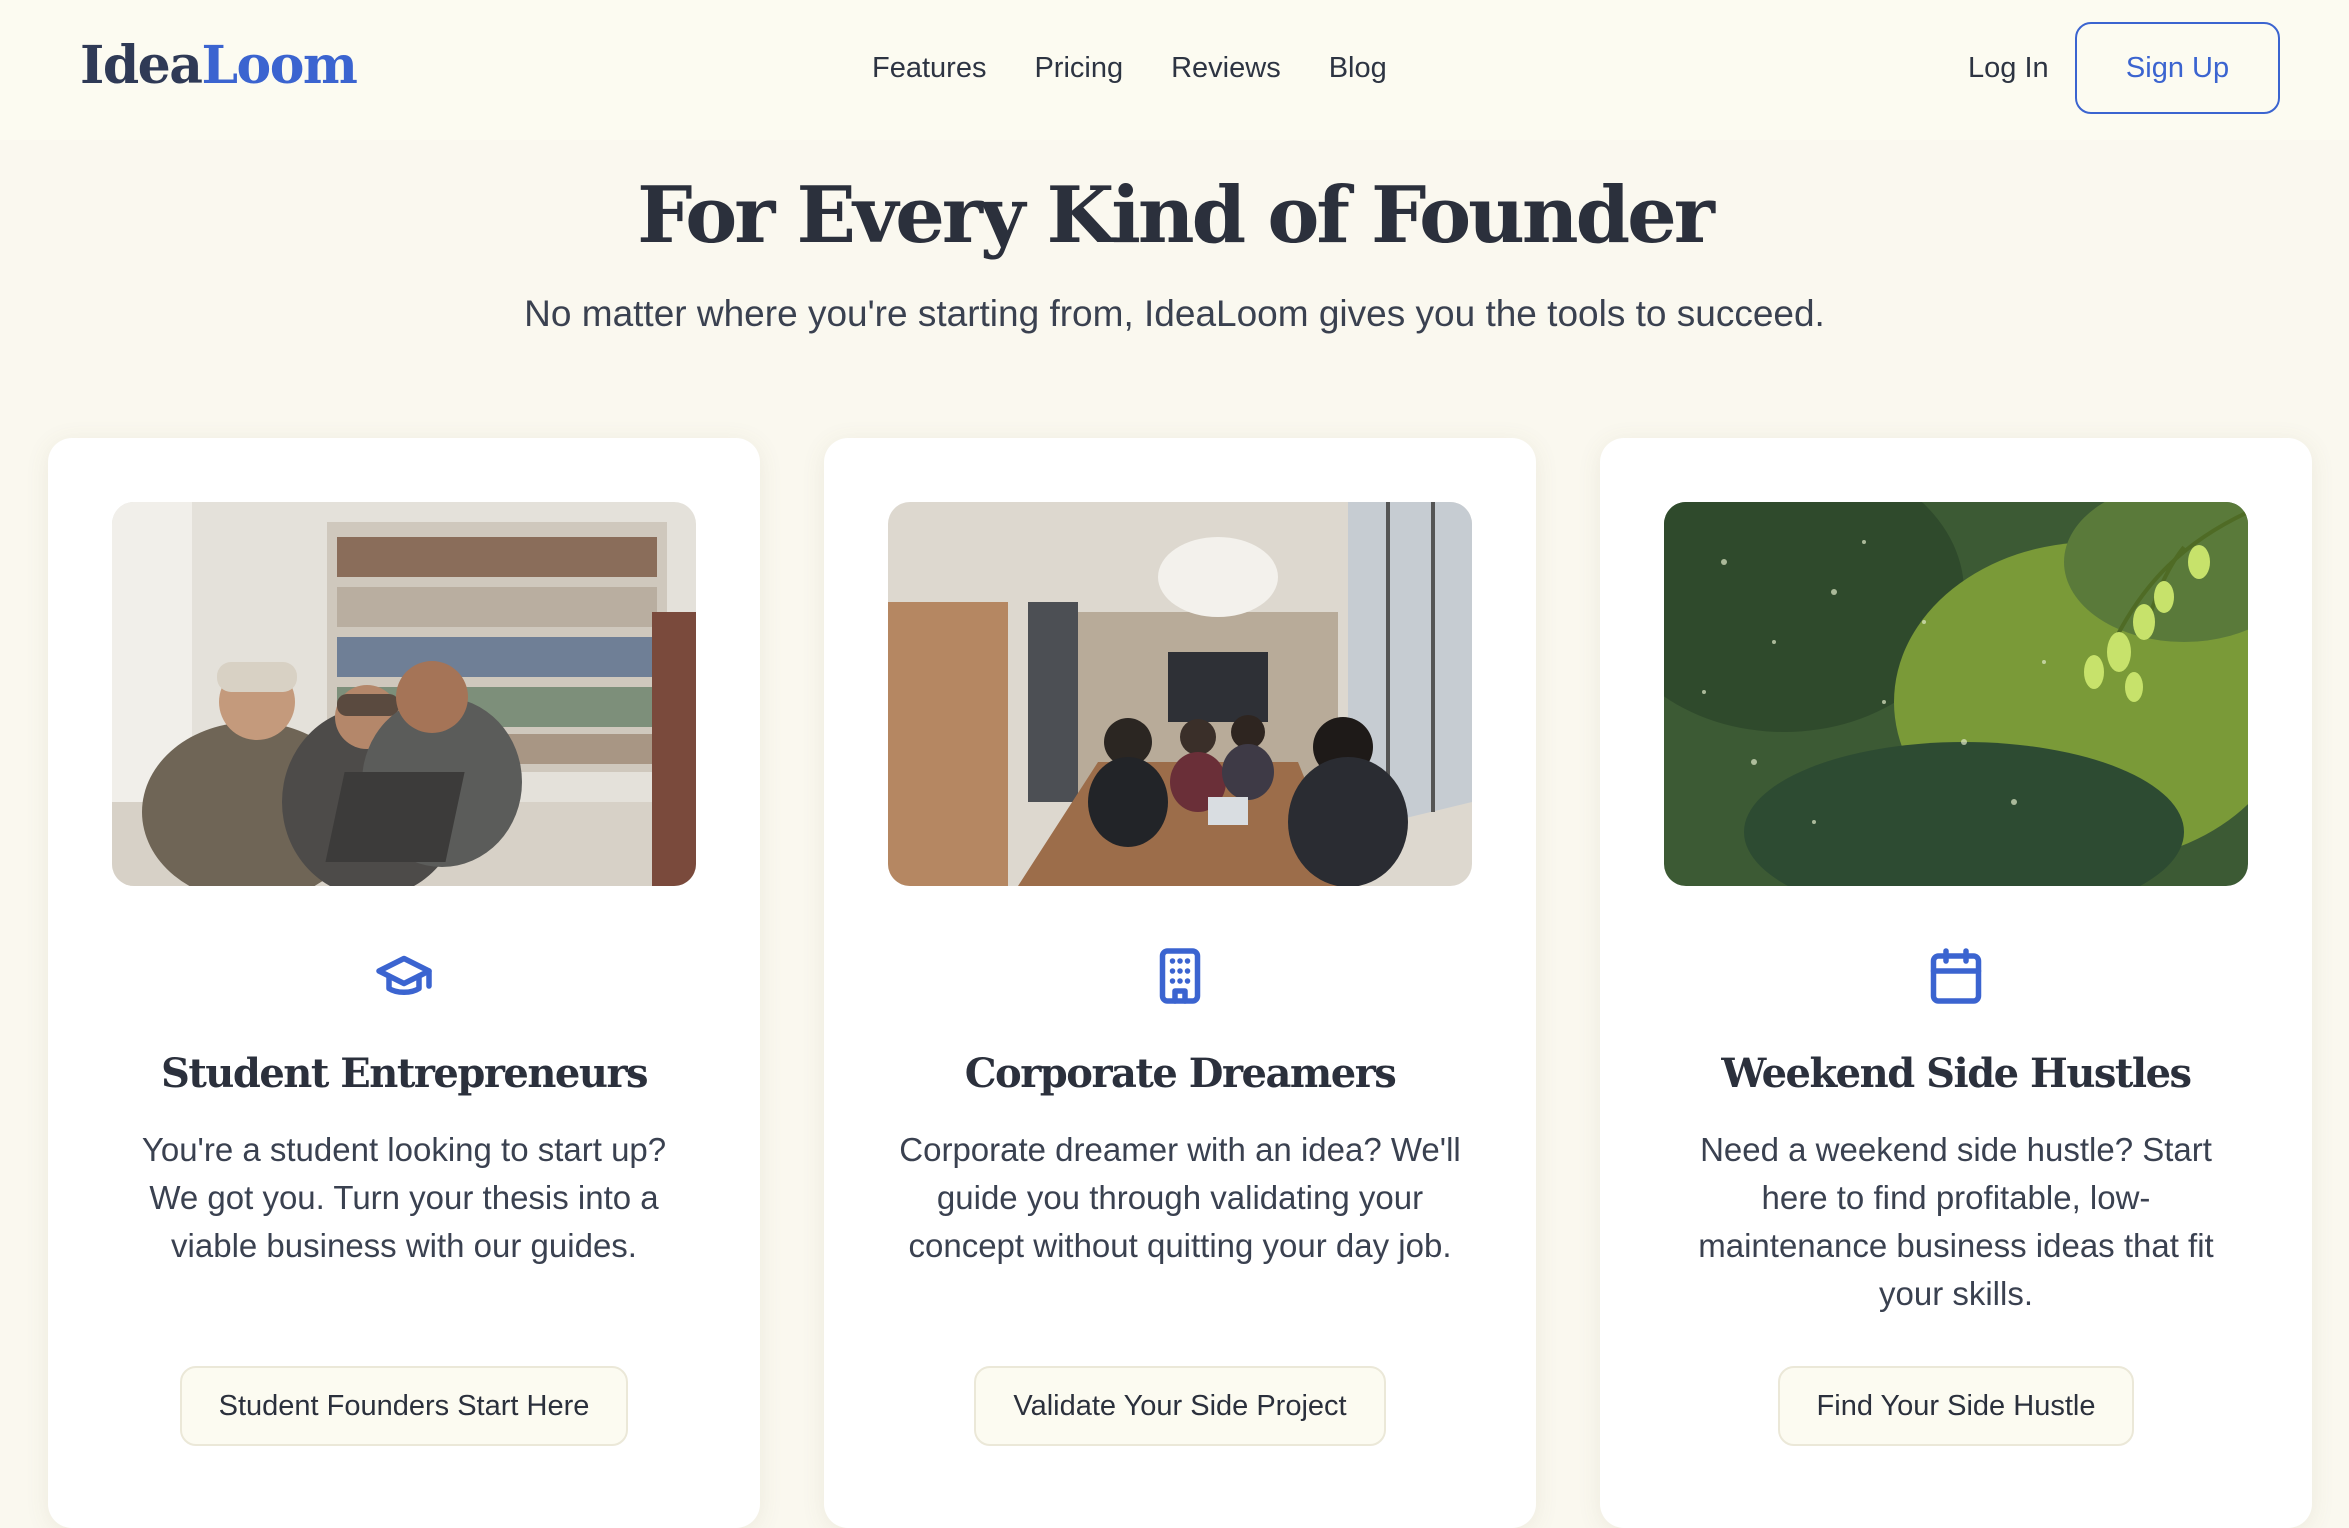 This screenshot has height=1528, width=2349. I want to click on meeting-room-photo, so click(1180, 694).